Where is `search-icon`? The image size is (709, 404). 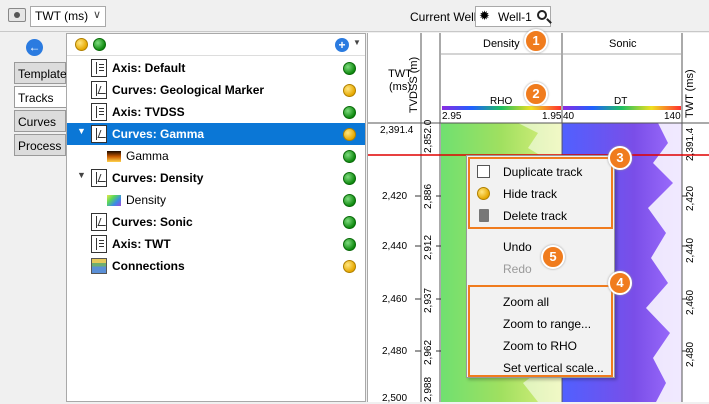 search-icon is located at coordinates (542, 15).